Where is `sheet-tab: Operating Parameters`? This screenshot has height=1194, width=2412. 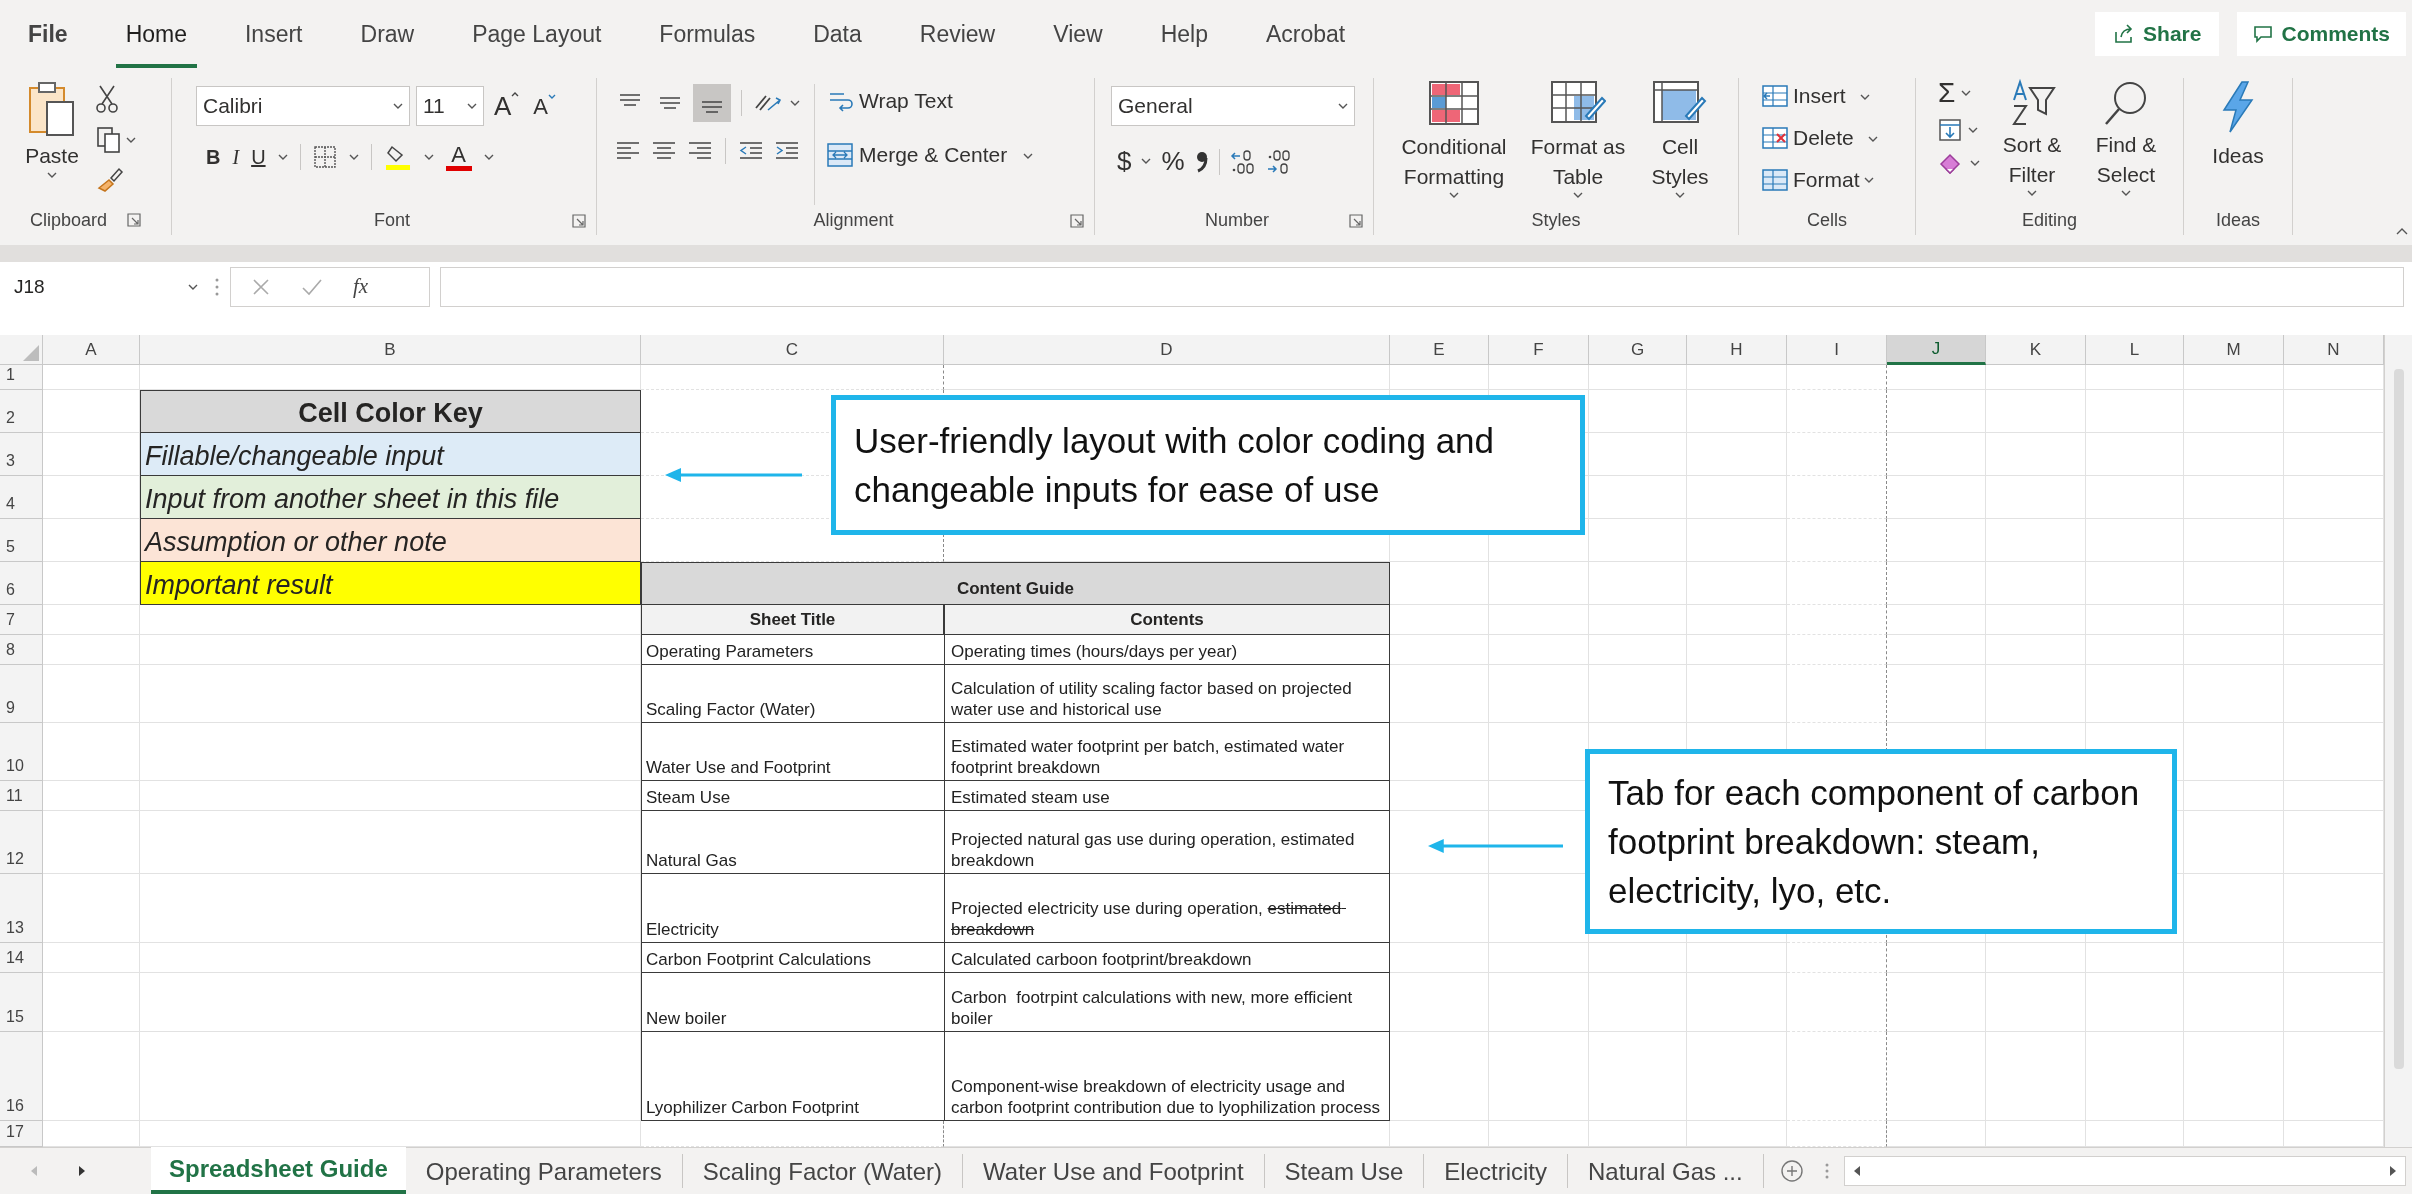
sheet-tab: Operating Parameters is located at coordinates (544, 1171).